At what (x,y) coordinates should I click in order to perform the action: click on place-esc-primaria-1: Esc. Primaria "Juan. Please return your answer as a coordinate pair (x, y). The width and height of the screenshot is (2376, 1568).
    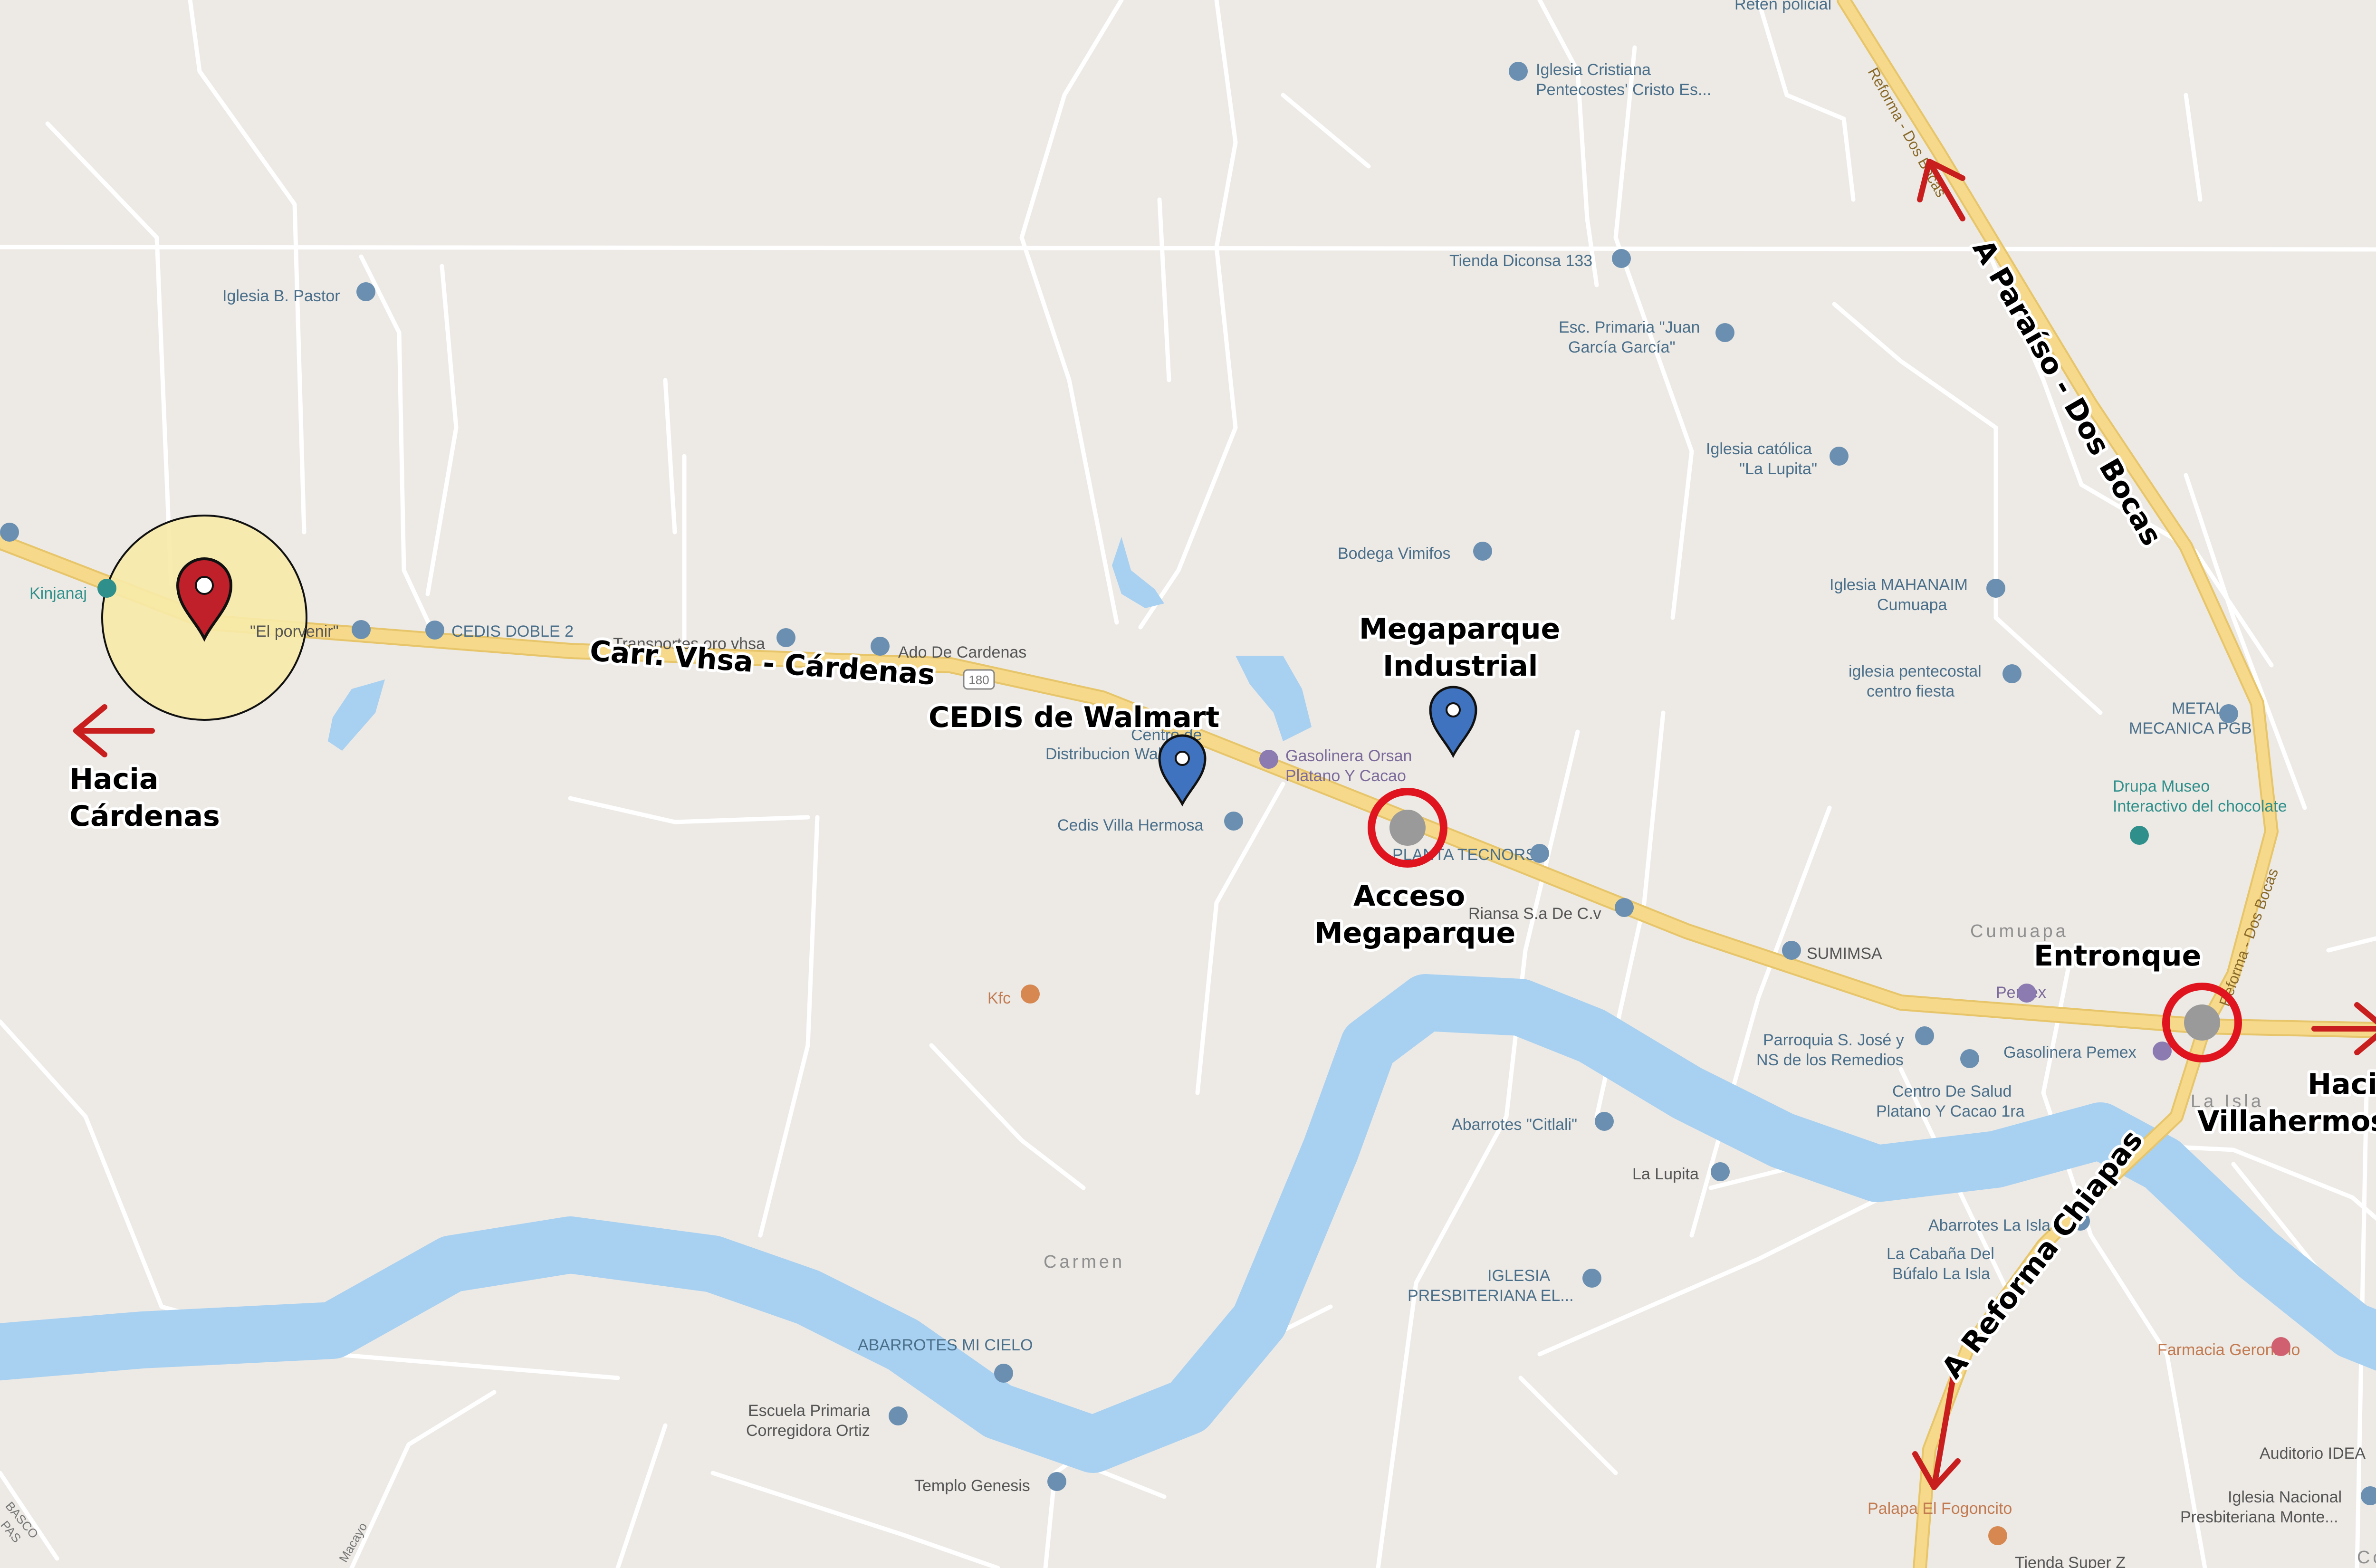
    Looking at the image, I should click on (1629, 327).